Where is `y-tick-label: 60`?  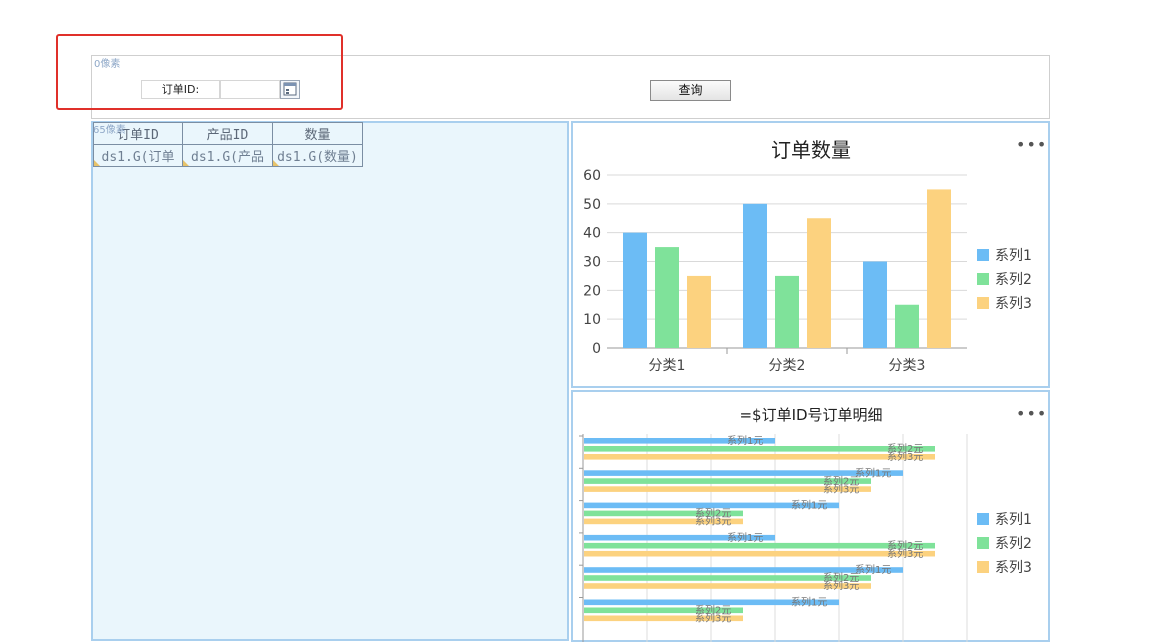 y-tick-label: 60 is located at coordinates (592, 176).